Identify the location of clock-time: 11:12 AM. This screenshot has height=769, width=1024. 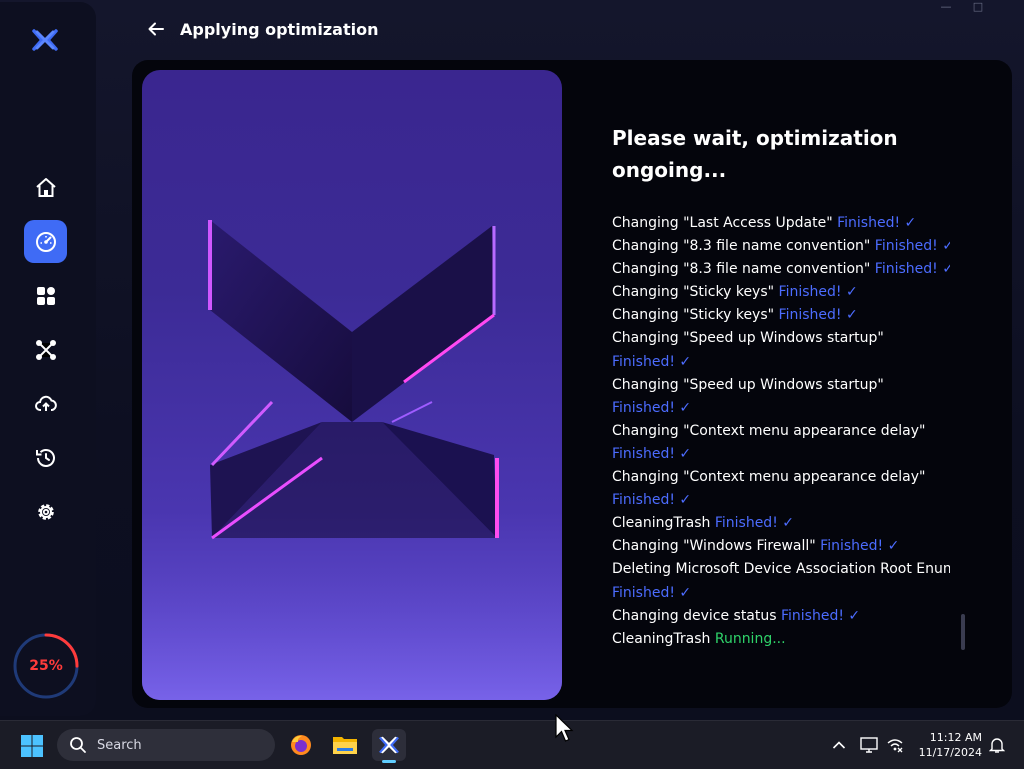
(955, 737).